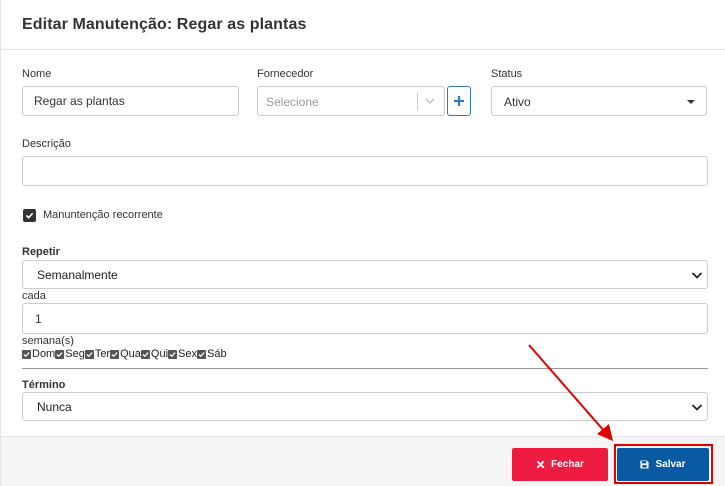 This screenshot has height=486, width=725. What do you see at coordinates (44, 354) in the screenshot?
I see `day-label: Dom` at bounding box center [44, 354].